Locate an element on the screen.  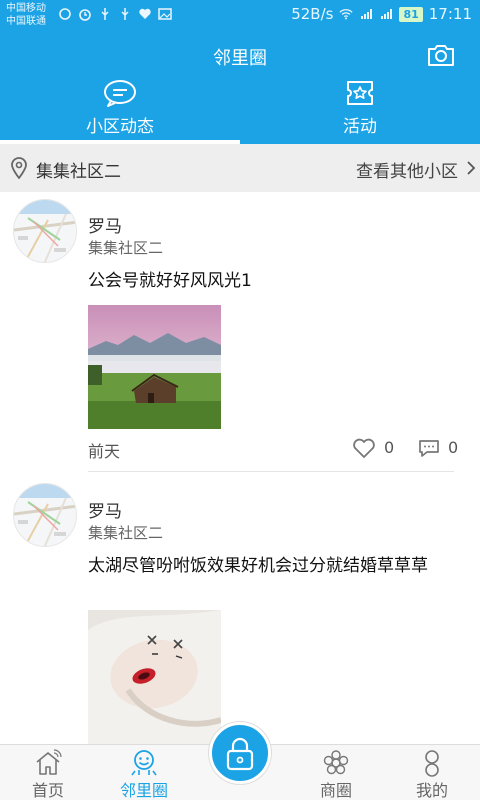
unlock-button is located at coordinates (240, 753).